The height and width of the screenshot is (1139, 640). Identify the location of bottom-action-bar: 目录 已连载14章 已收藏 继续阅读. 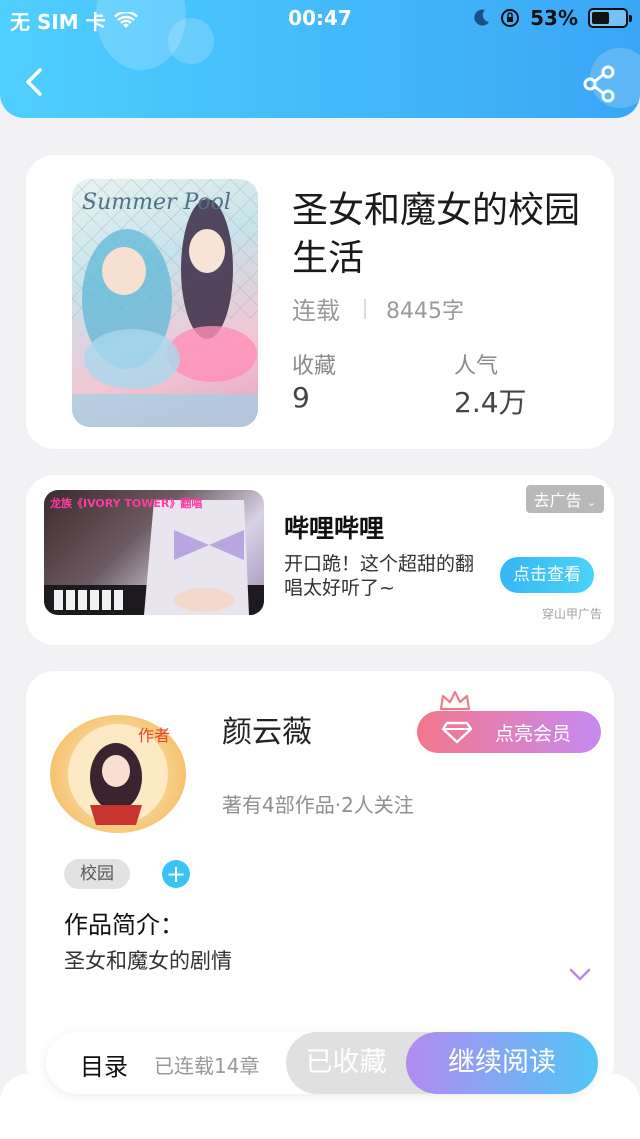
(322, 1063).